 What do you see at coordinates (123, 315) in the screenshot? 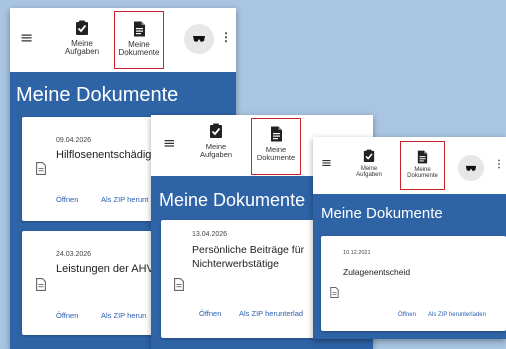
I see `zip-download-link: Als ZIP herun` at bounding box center [123, 315].